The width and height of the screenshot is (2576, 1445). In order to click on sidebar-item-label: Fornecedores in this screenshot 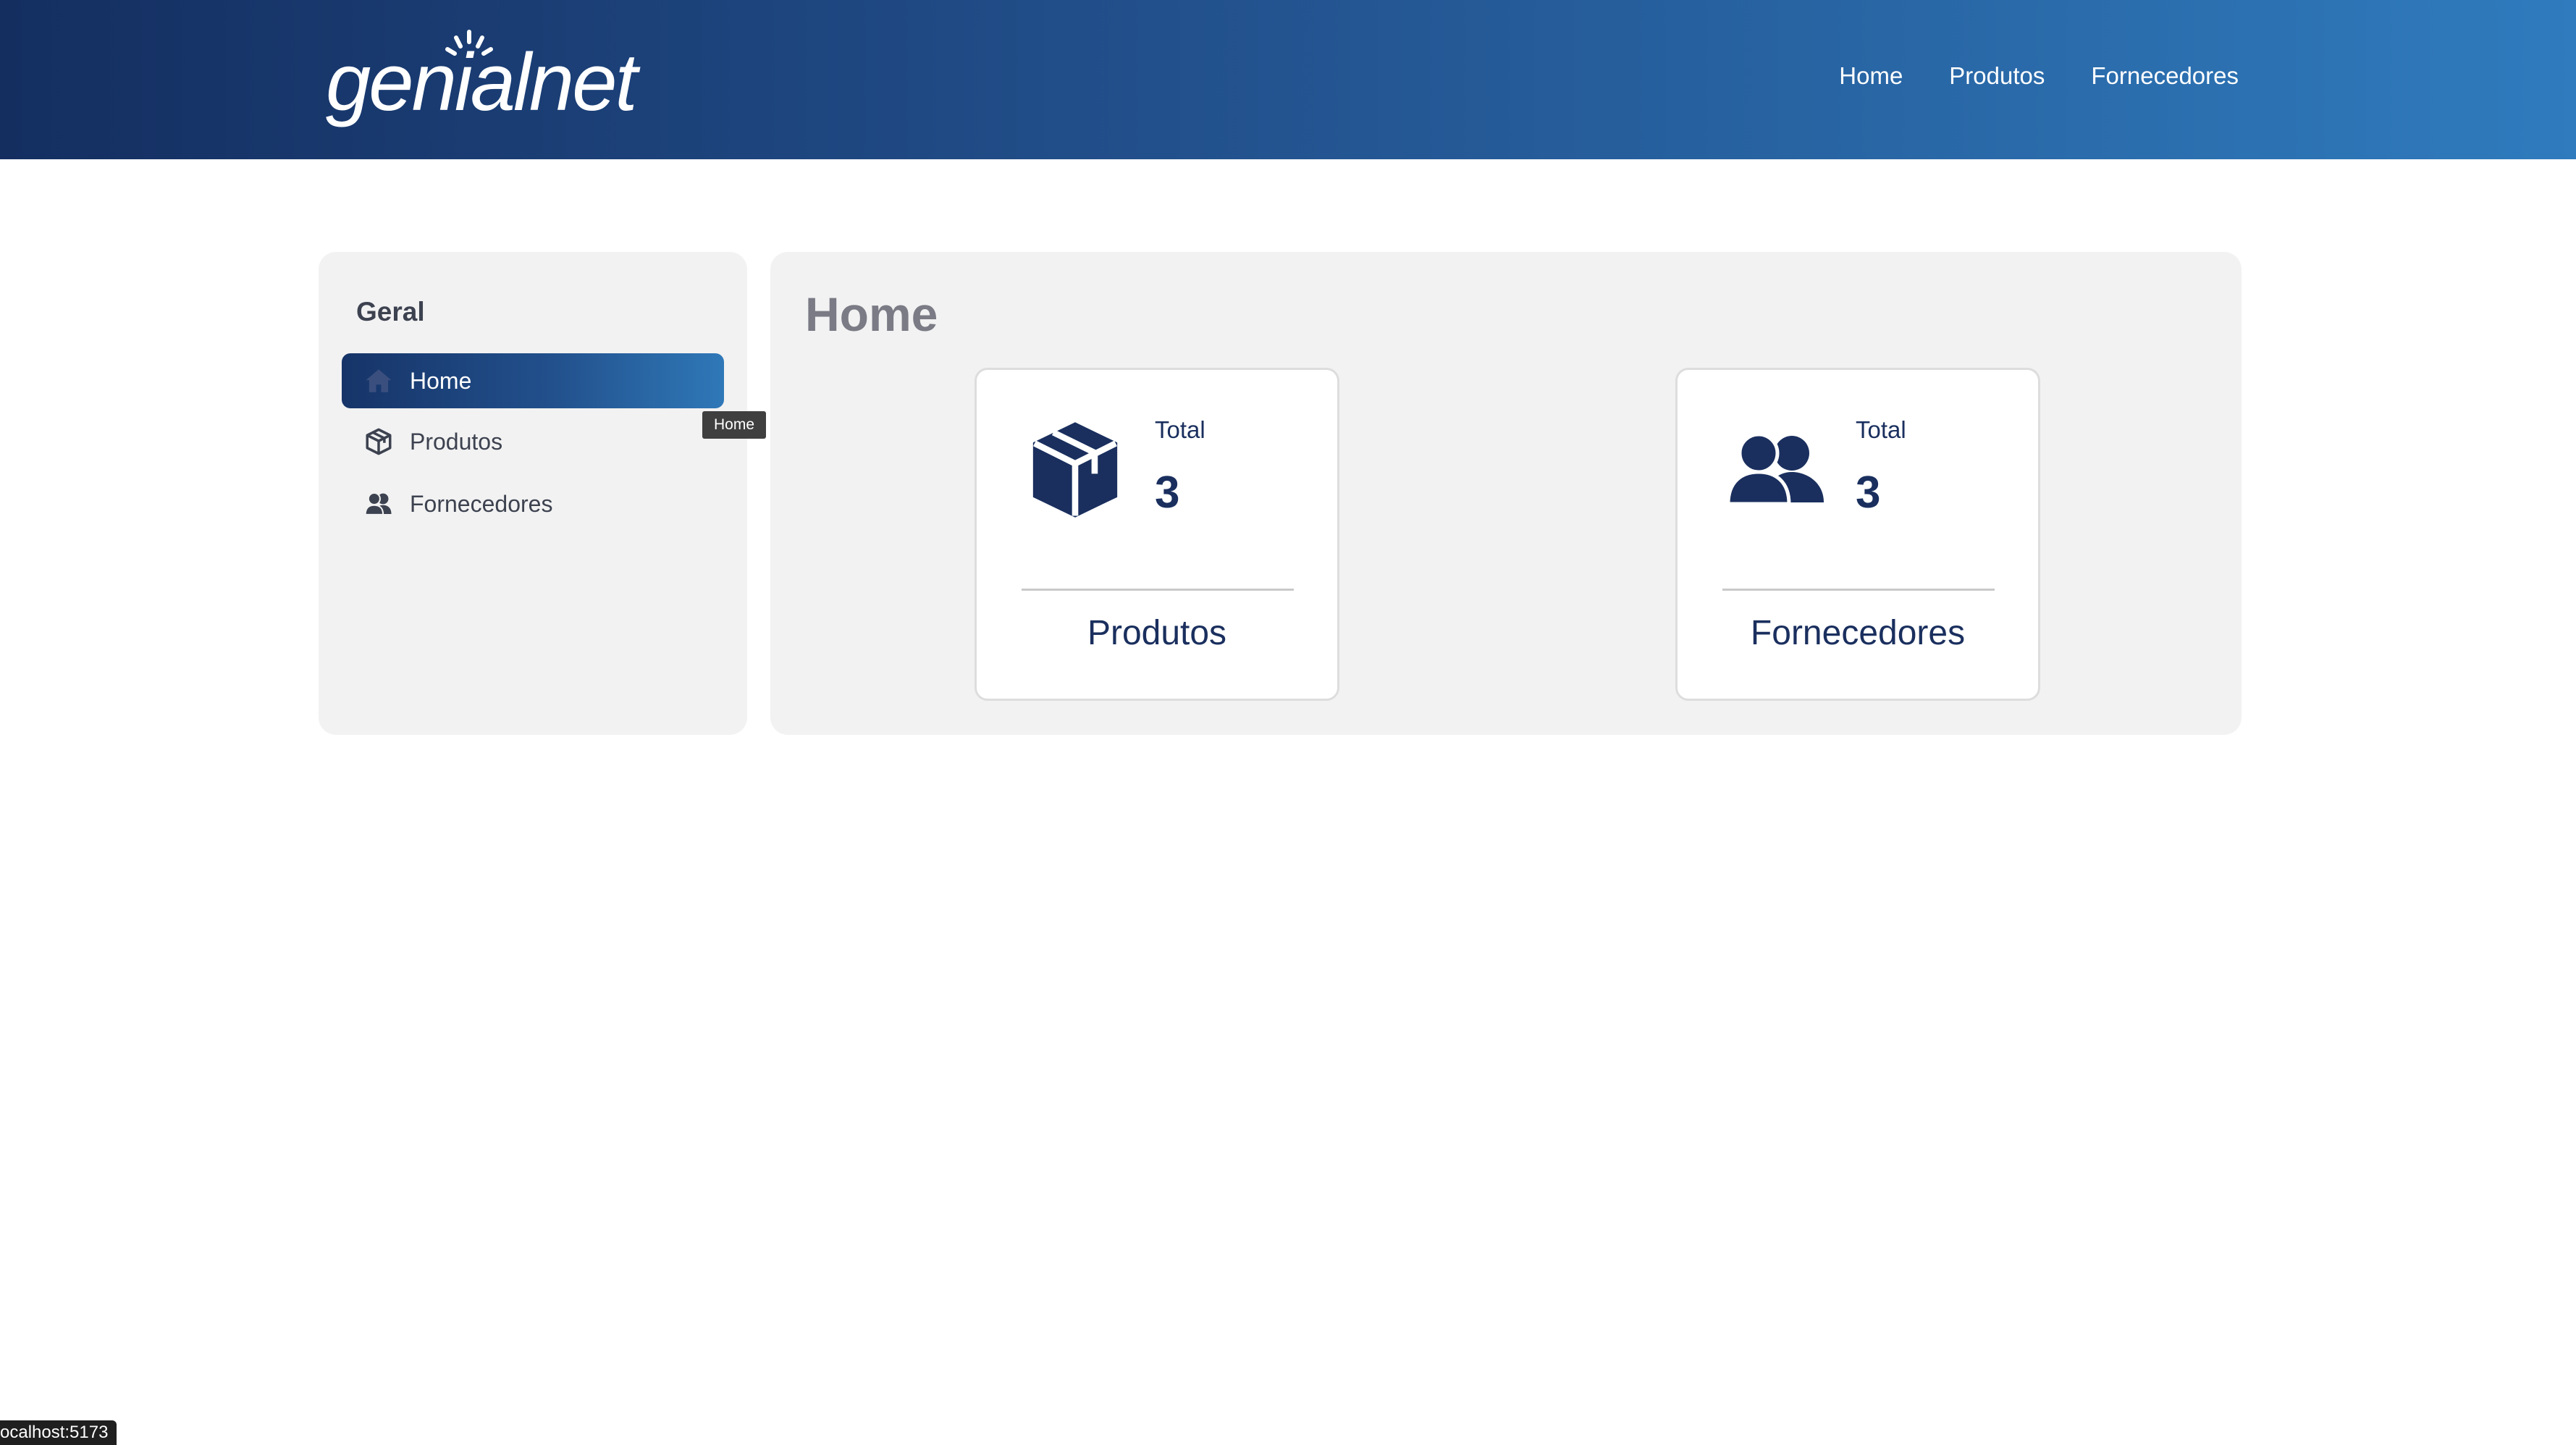, I will do `click(481, 503)`.